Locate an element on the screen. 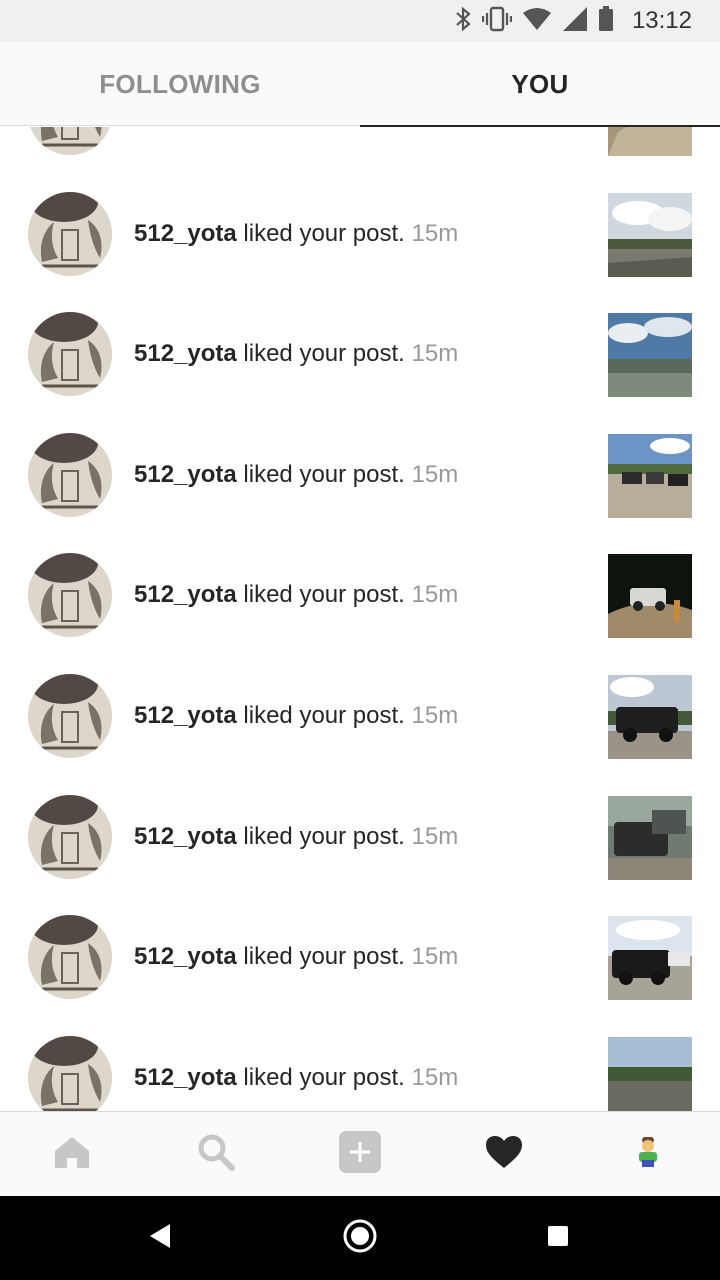 The image size is (720, 1280). status-time: 13:12 is located at coordinates (661, 20).